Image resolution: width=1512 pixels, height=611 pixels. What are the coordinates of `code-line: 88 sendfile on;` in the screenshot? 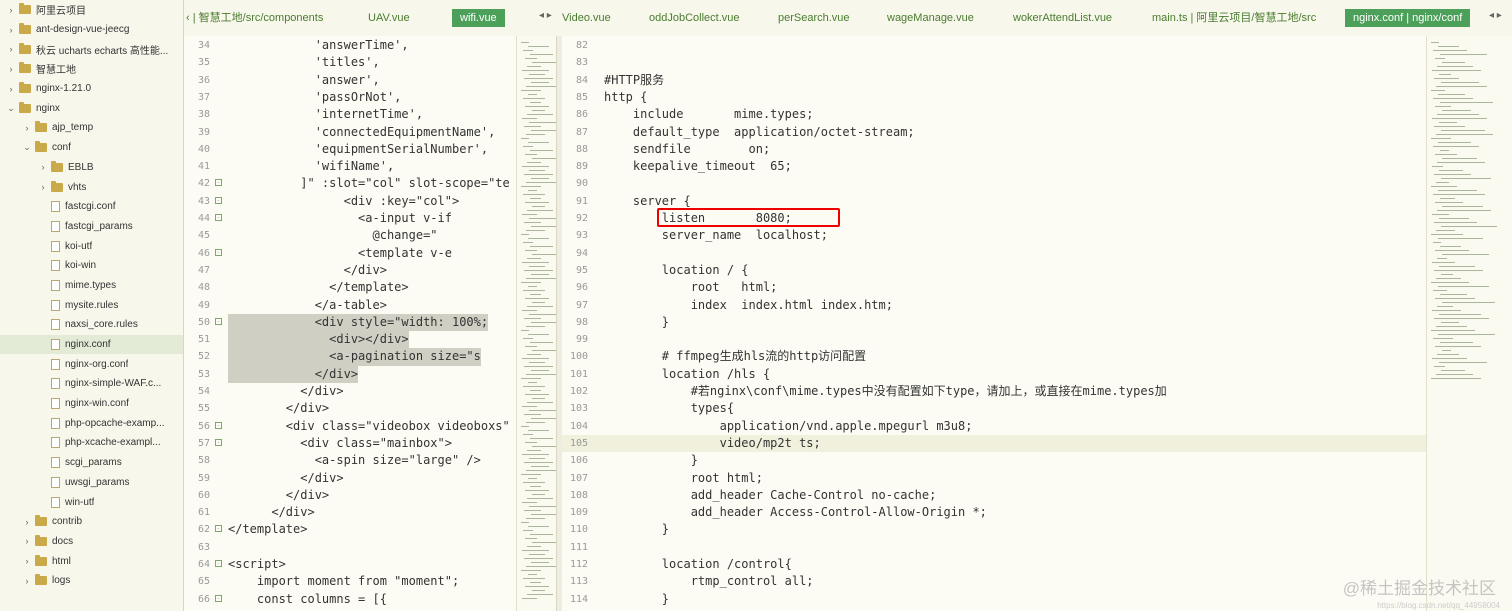 It's located at (994, 149).